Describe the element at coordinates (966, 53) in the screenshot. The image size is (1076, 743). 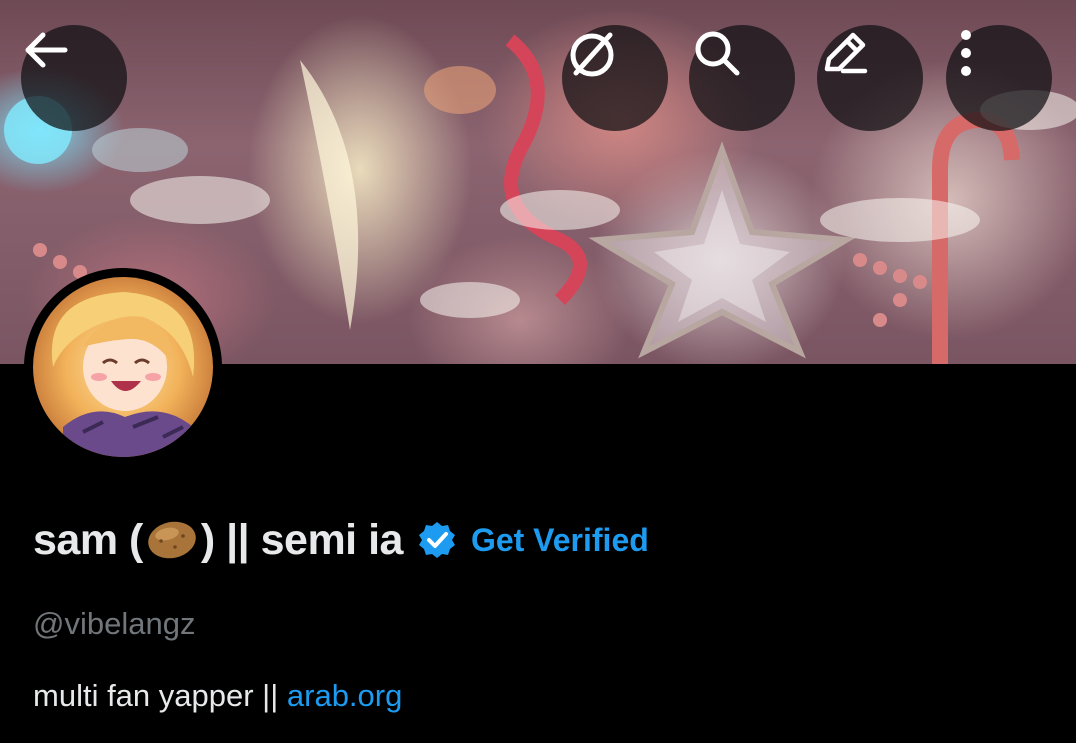
I see `more-vertical-icon` at that location.